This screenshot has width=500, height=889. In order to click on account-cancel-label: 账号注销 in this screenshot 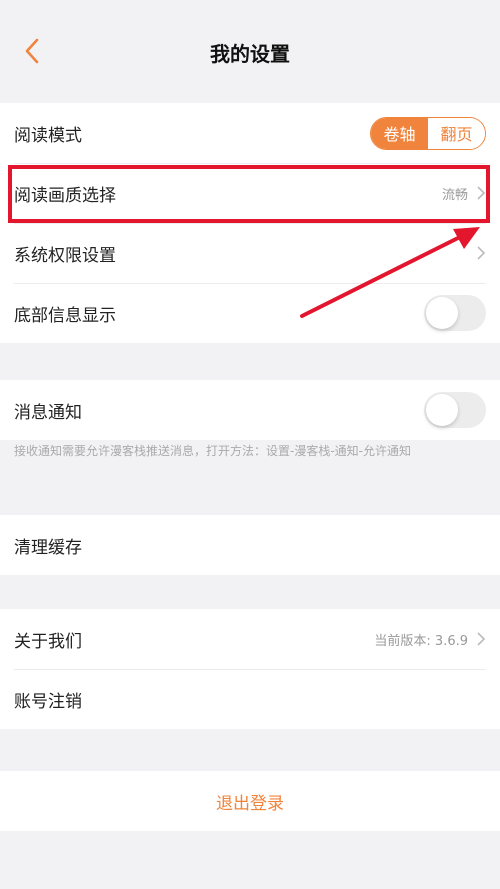, I will do `click(48, 701)`.